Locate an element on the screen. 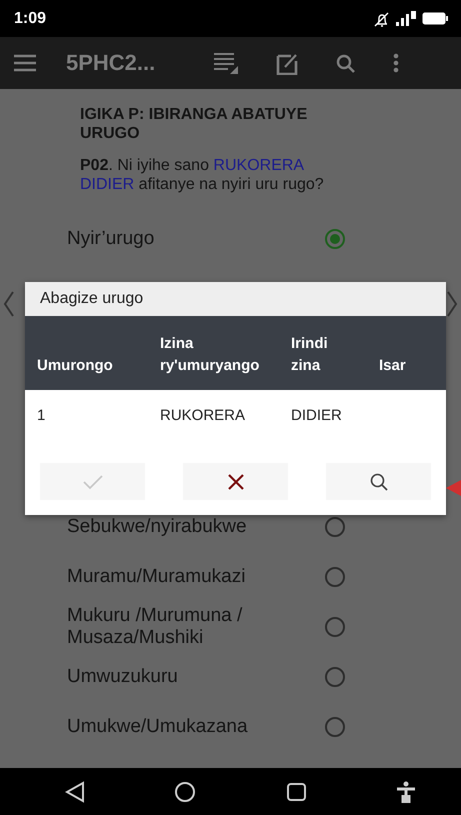  question-text: P02. Ni iyihe sano RUKORERA DIDIER afitanye na nyiri uru rugo? is located at coordinates (202, 175).